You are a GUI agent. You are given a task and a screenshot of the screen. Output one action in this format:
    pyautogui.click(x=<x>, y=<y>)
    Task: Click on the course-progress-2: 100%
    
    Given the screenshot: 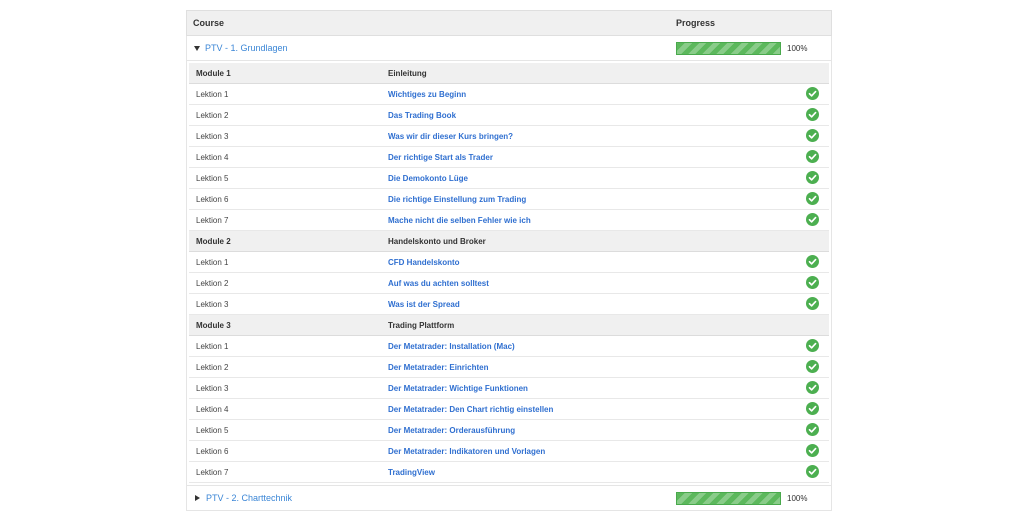 What is the action you would take?
    pyautogui.click(x=742, y=498)
    